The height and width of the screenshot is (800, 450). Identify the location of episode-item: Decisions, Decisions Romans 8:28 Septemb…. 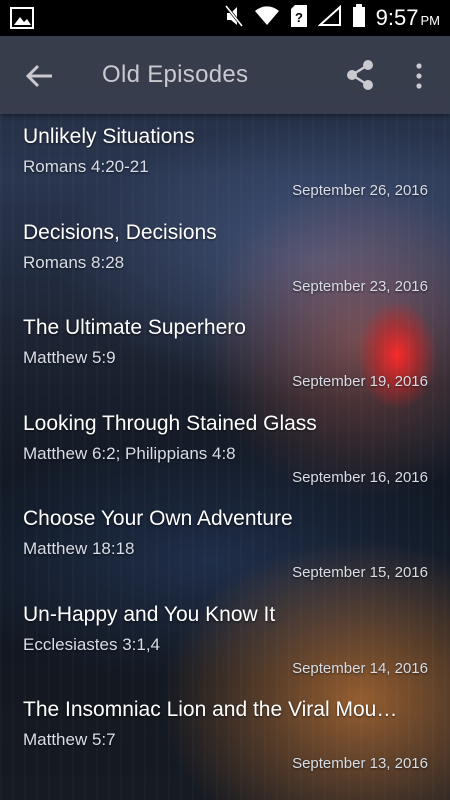
(225, 258).